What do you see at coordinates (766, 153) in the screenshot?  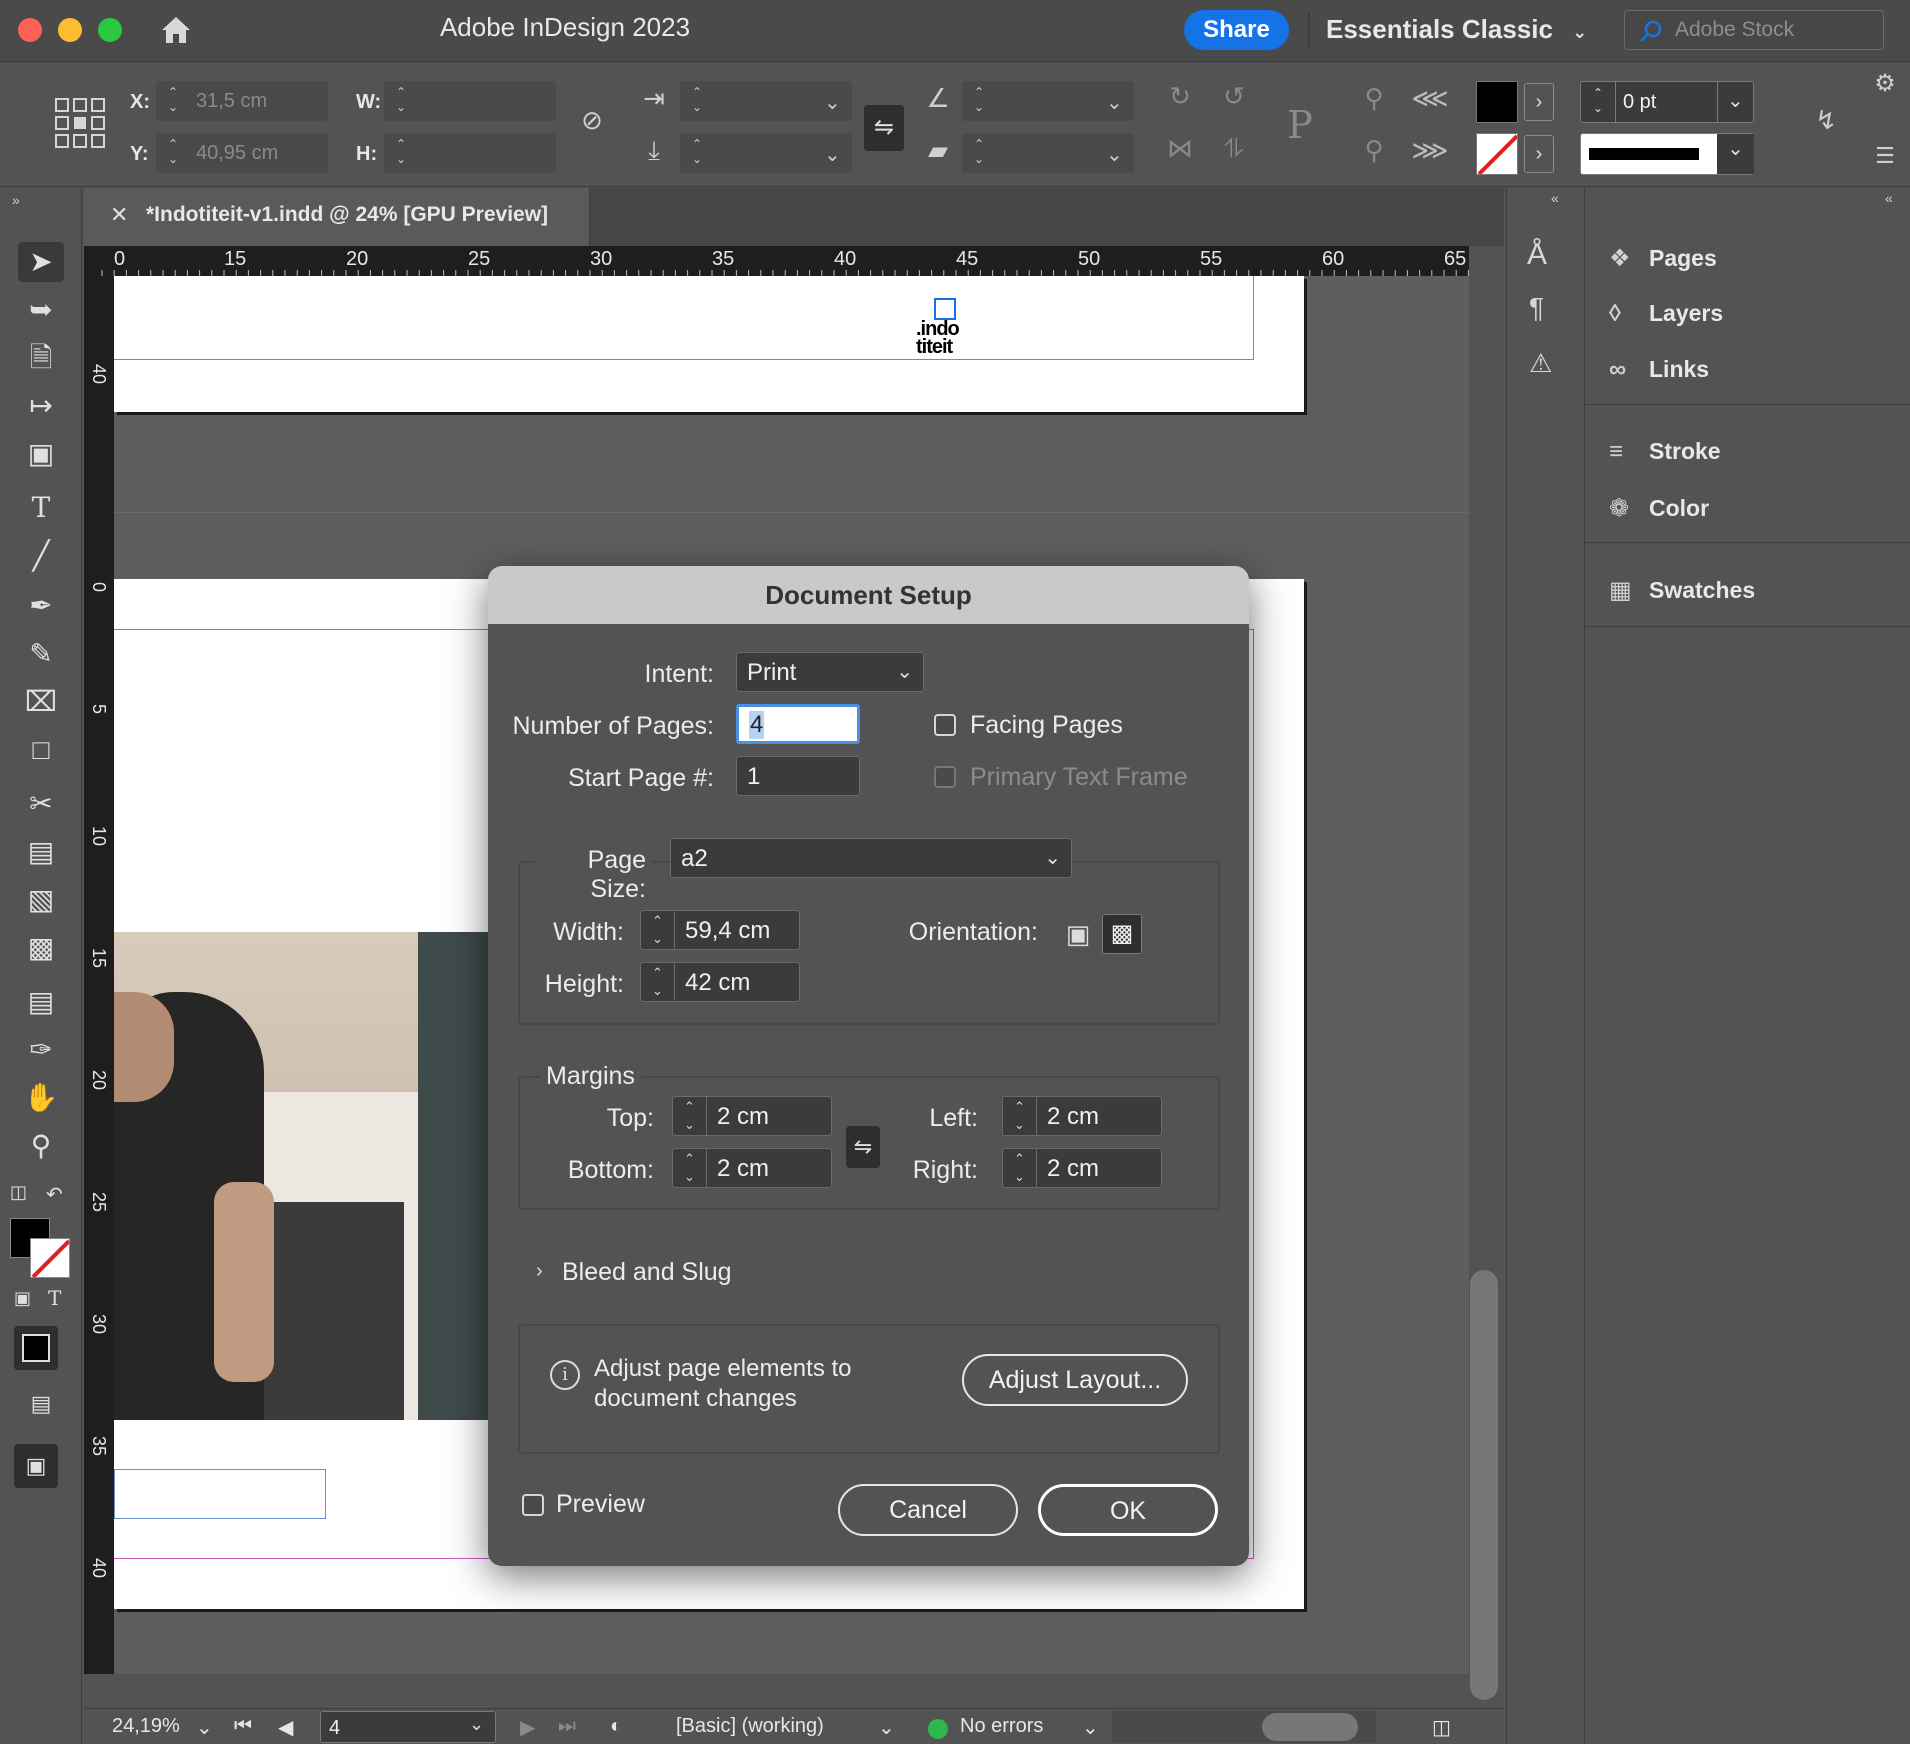 I see `scale-y-field: ⌃ ⌄ ⌄` at bounding box center [766, 153].